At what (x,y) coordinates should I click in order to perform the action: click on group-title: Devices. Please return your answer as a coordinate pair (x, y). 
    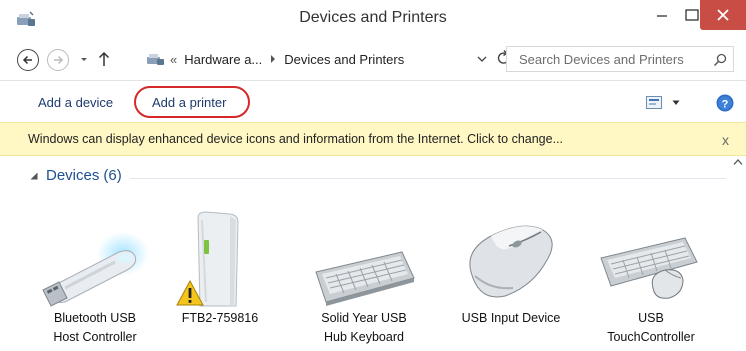
    Looking at the image, I should click on (73, 175).